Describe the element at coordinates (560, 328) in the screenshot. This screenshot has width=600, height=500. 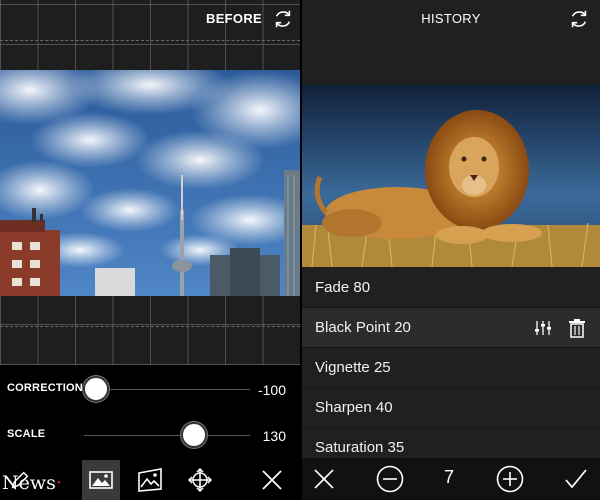
I see `history-item-actions` at that location.